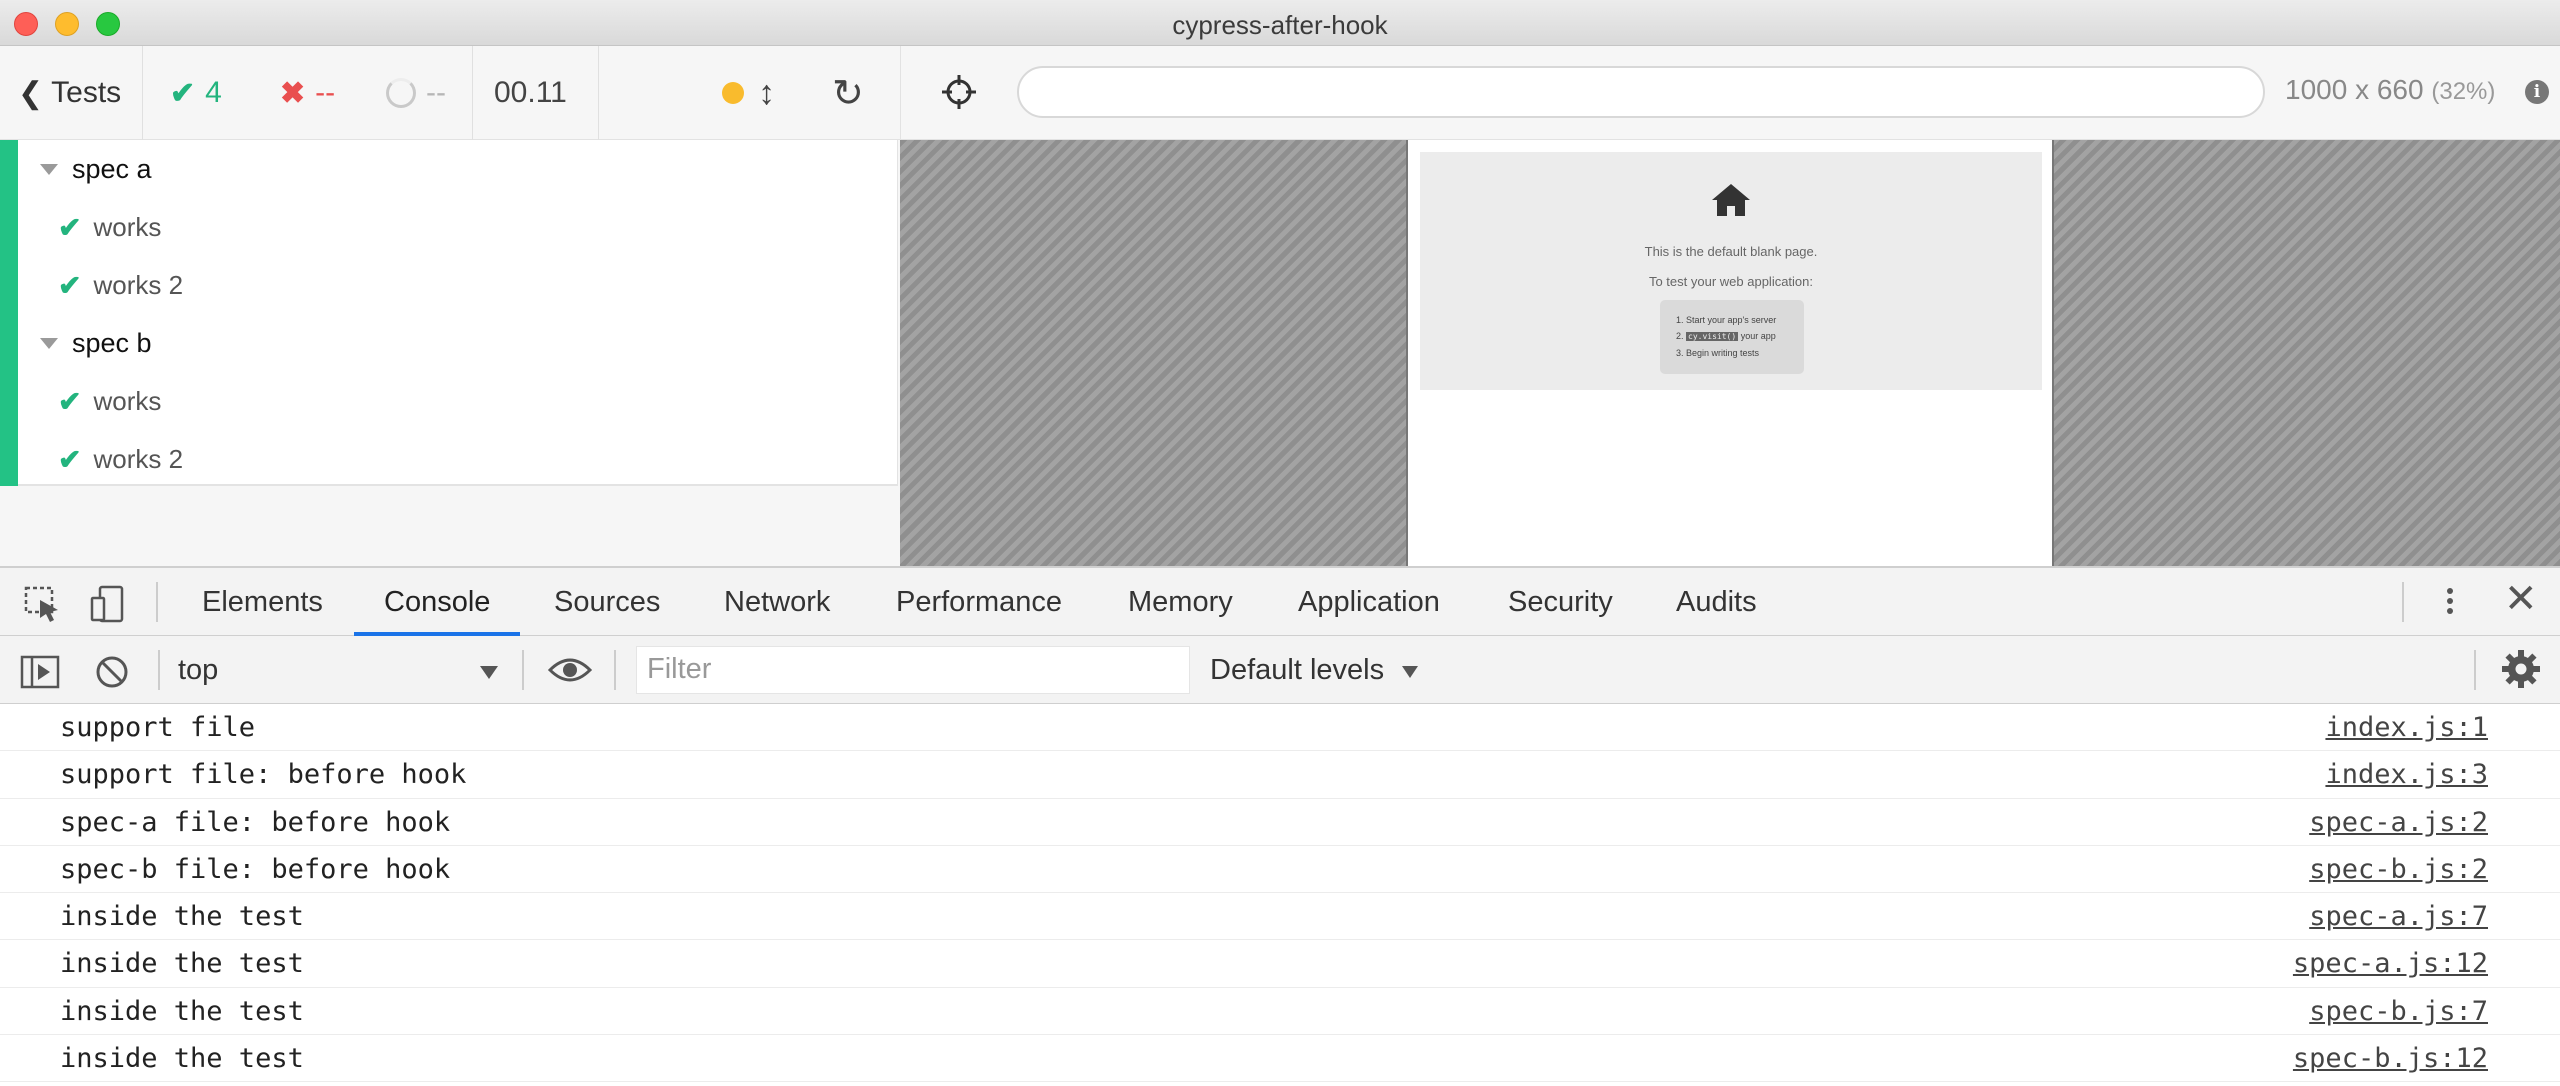 This screenshot has width=2560, height=1086. What do you see at coordinates (2521, 599) in the screenshot?
I see `close-devtools-icon: ✕` at bounding box center [2521, 599].